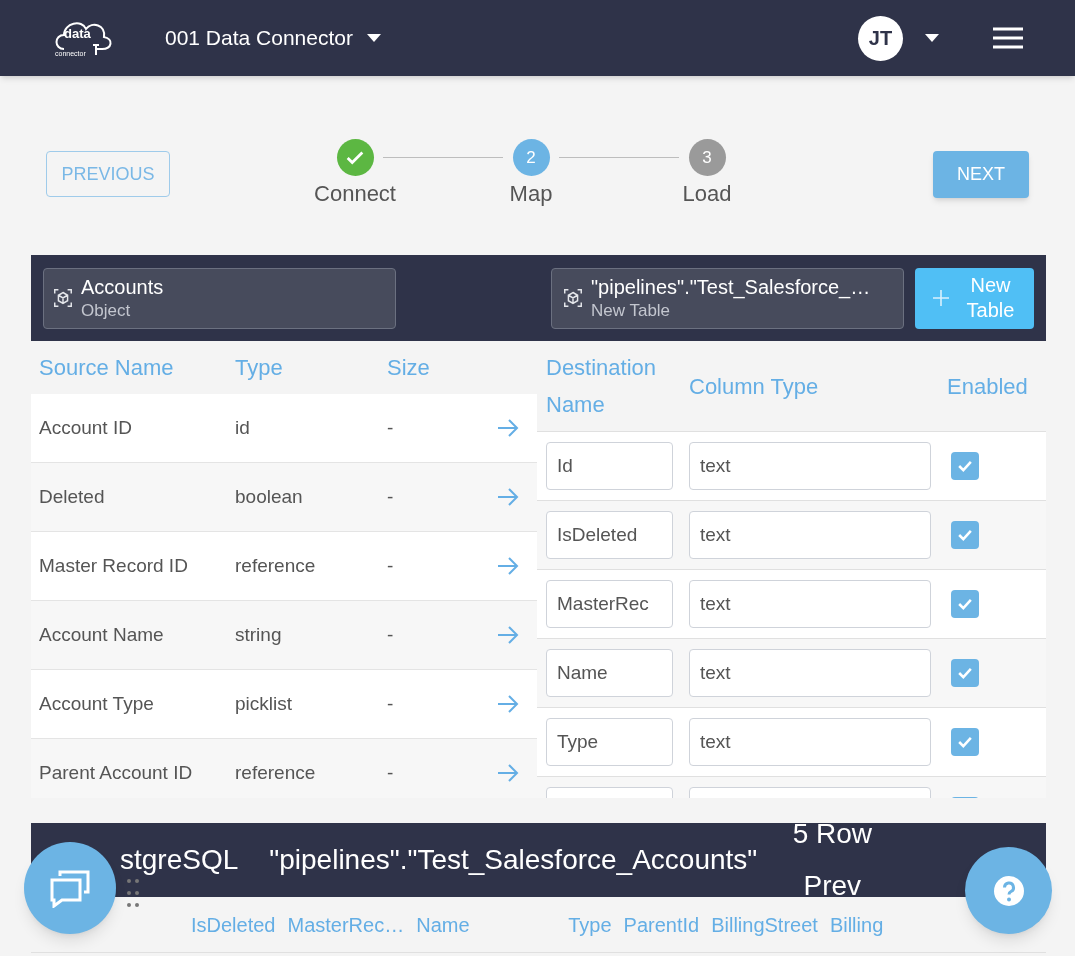 The image size is (1075, 956). What do you see at coordinates (941, 298) in the screenshot?
I see `plus-icon` at bounding box center [941, 298].